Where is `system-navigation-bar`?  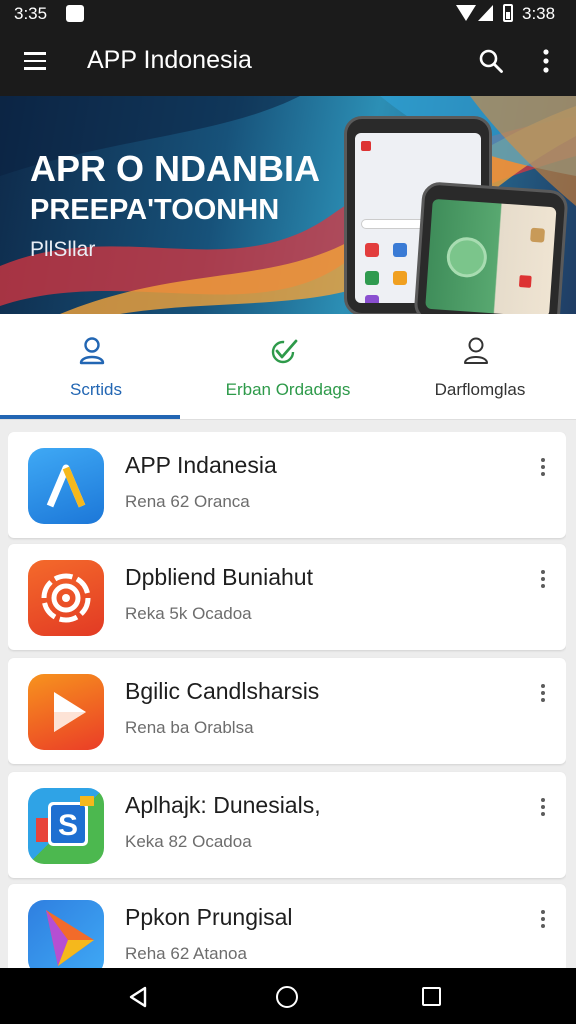
system-navigation-bar is located at coordinates (288, 996).